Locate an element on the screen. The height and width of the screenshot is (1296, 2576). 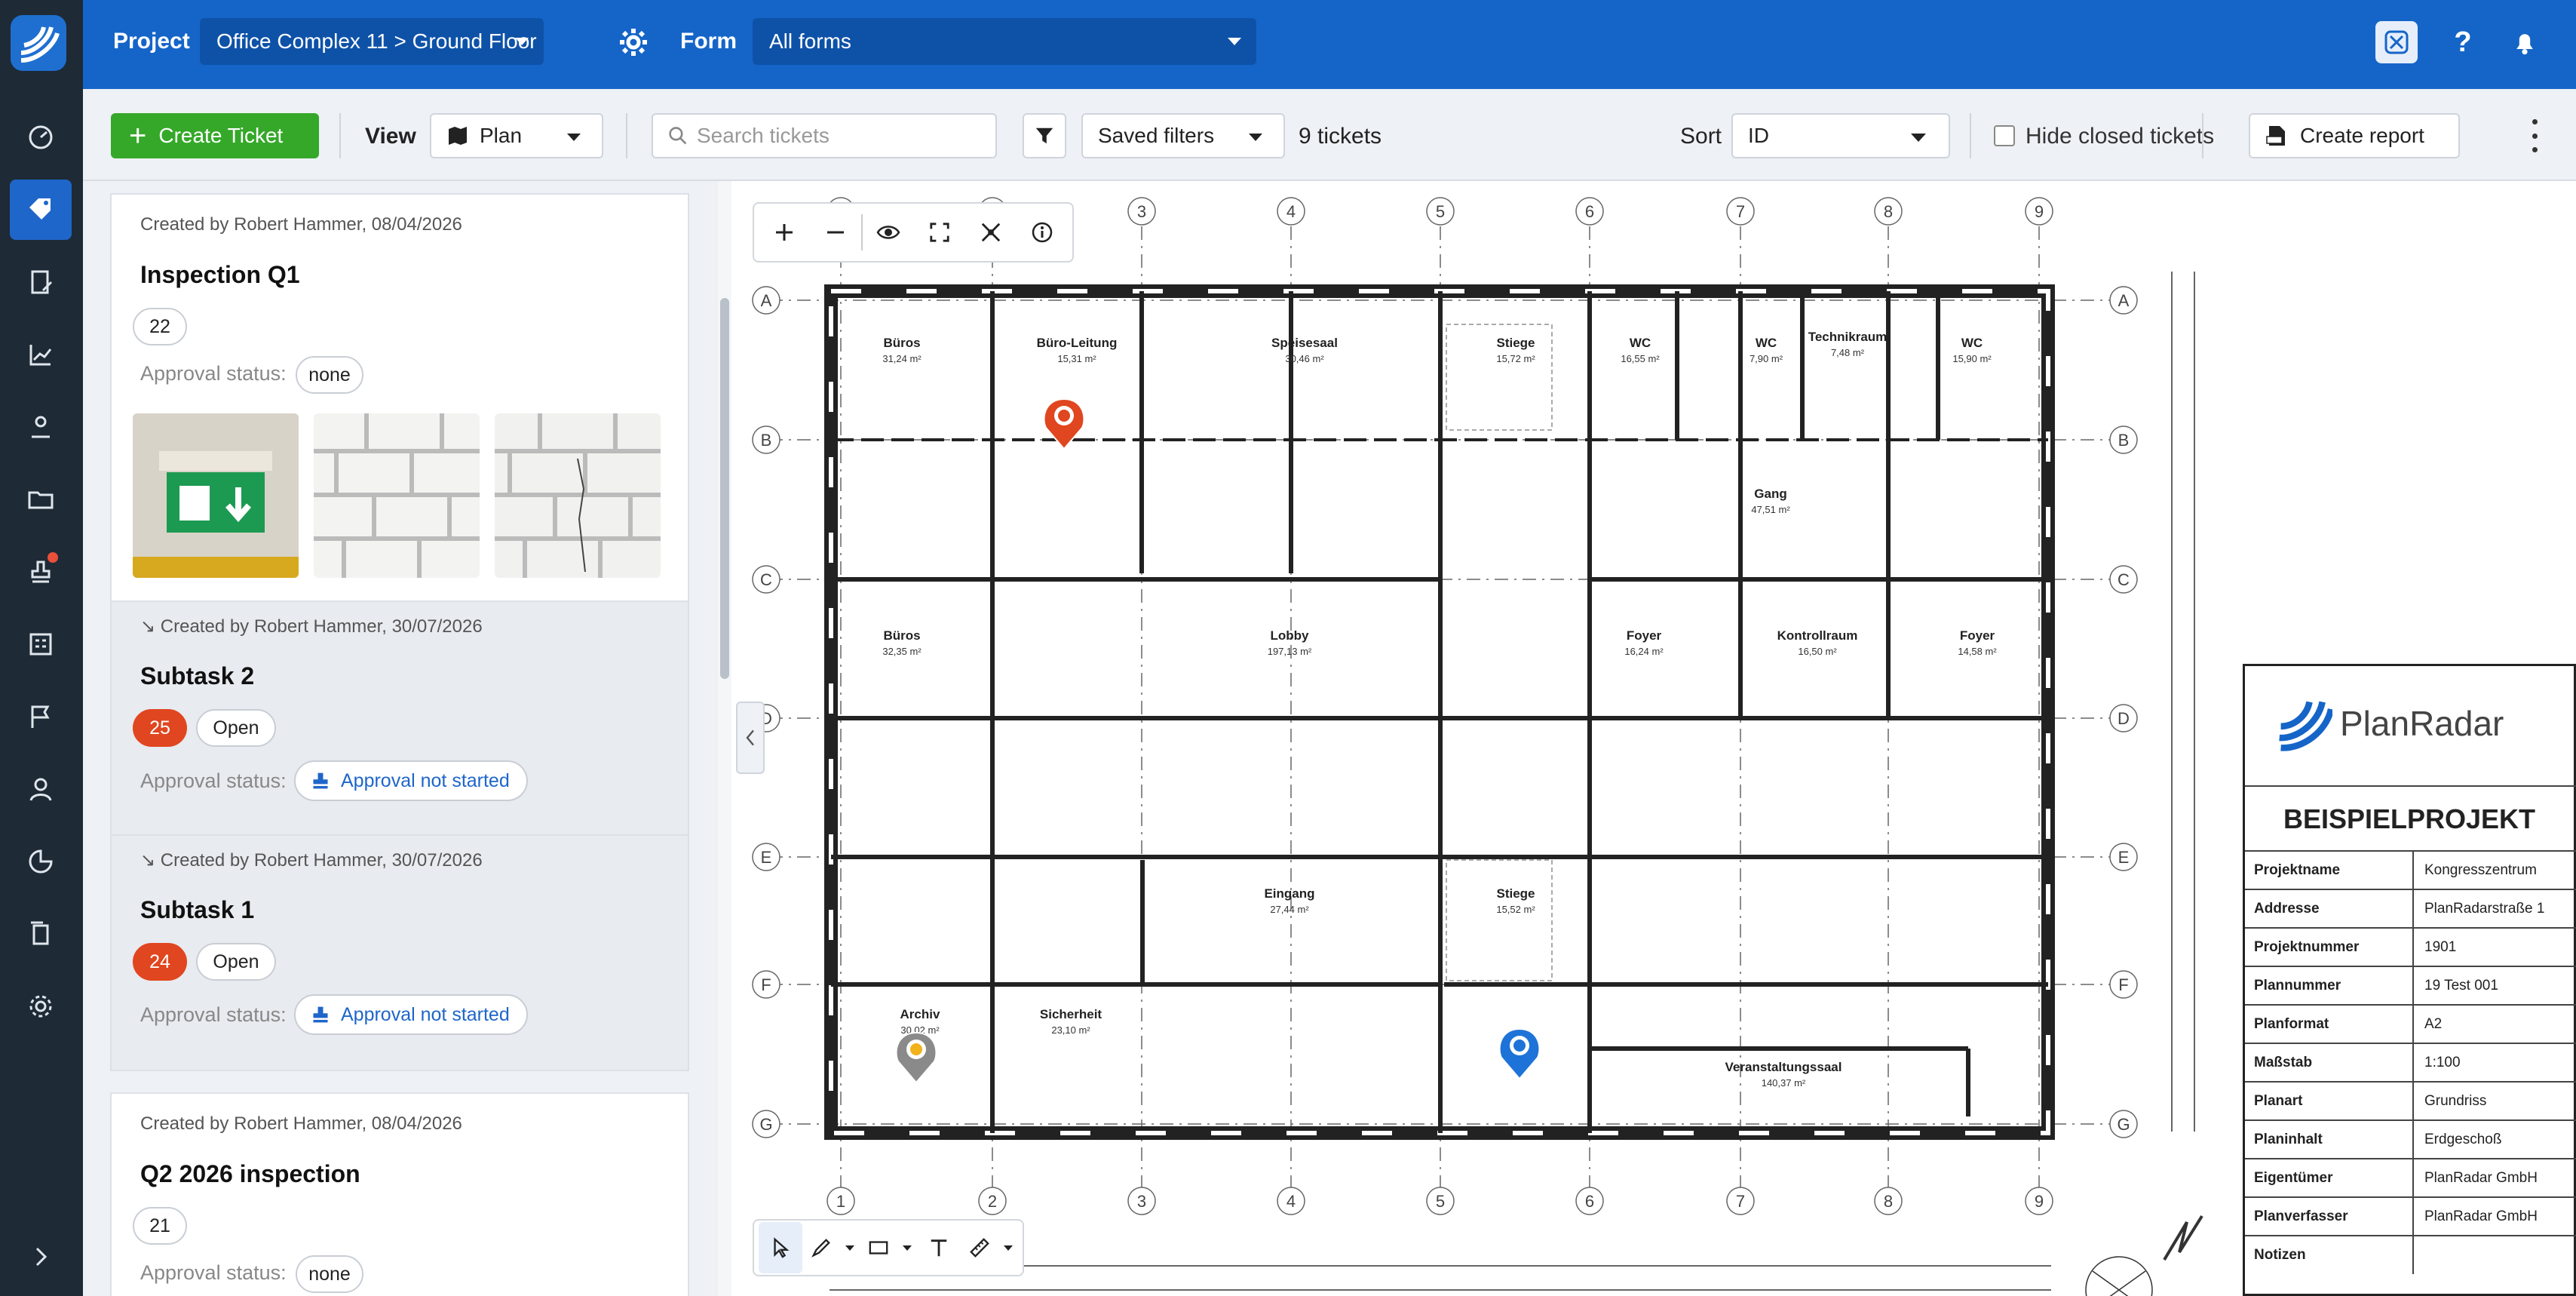
zoom-out-icon is located at coordinates (835, 232).